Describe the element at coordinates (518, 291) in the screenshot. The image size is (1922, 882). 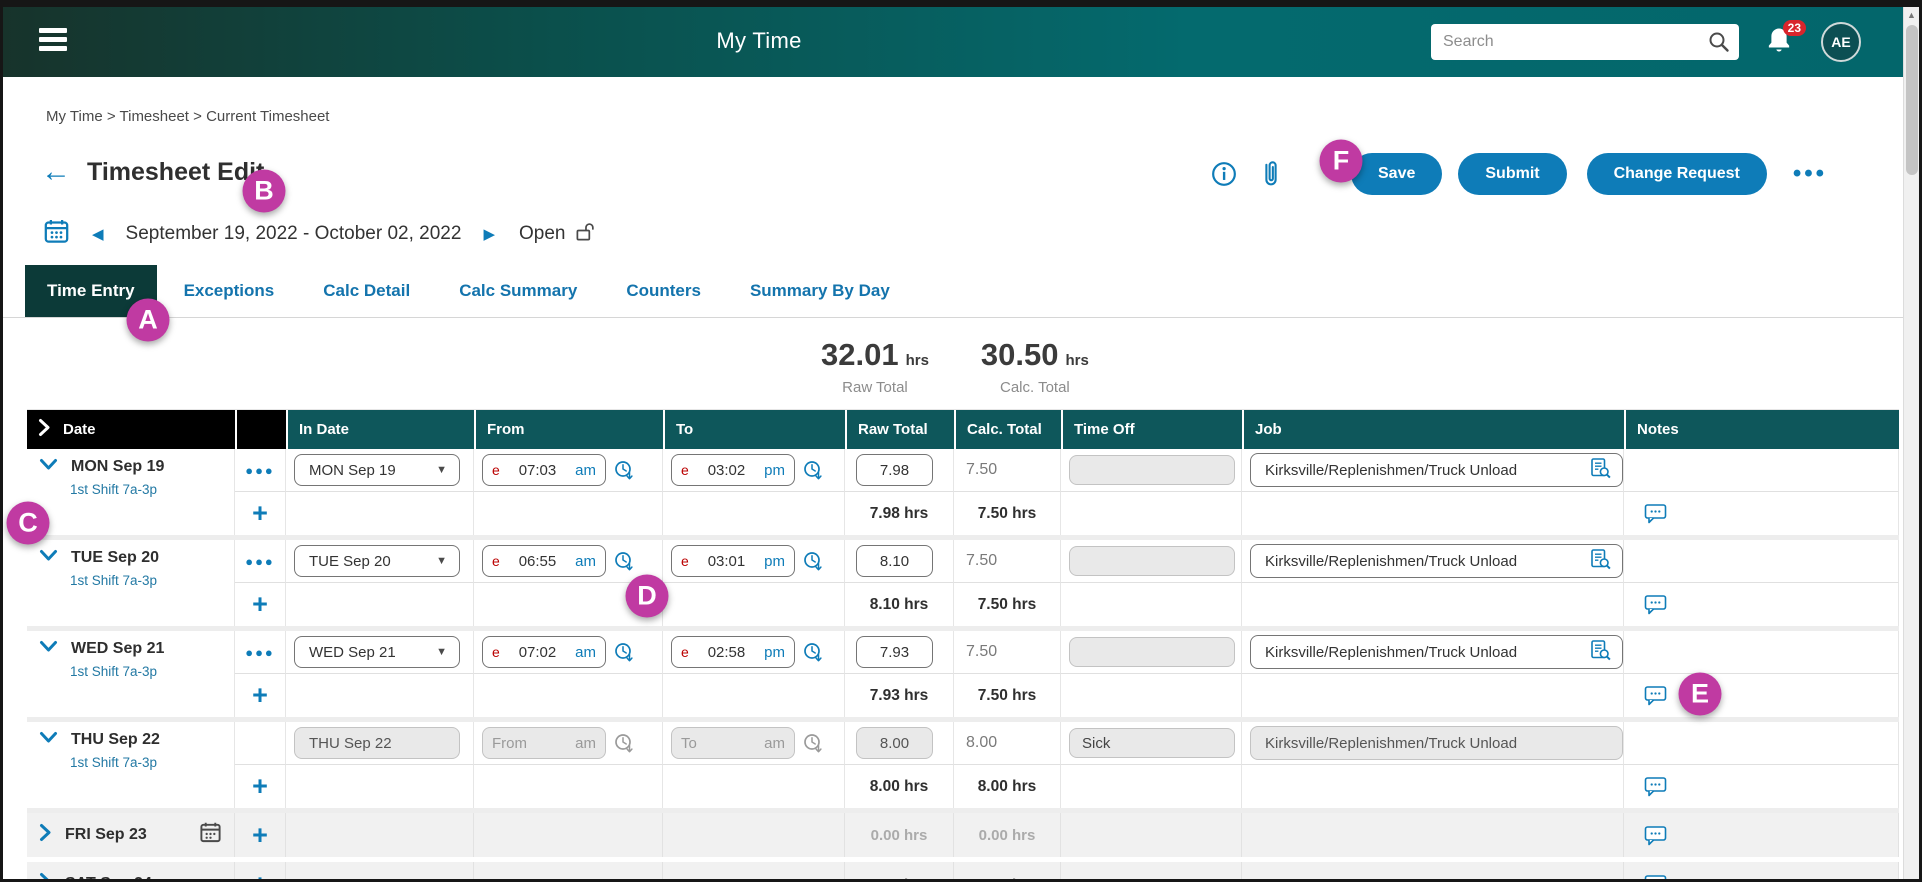
I see `tab-calc-summary: Calc Summary` at that location.